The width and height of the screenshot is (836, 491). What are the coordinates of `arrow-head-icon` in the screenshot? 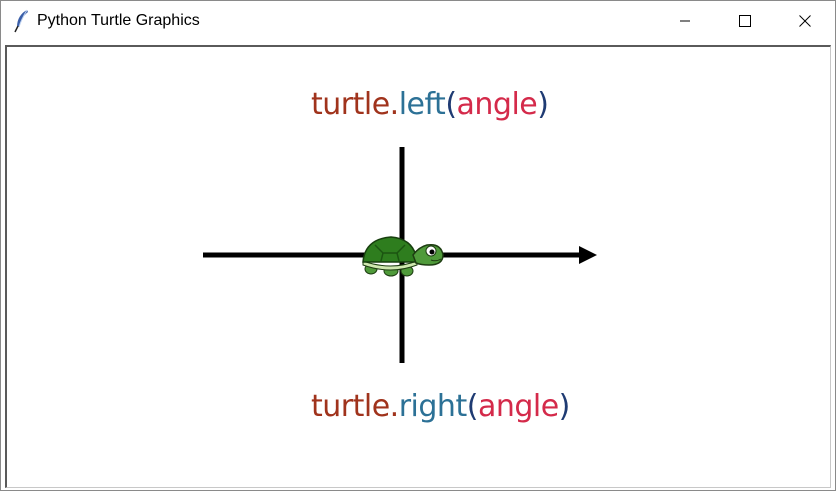 It's located at (588, 255).